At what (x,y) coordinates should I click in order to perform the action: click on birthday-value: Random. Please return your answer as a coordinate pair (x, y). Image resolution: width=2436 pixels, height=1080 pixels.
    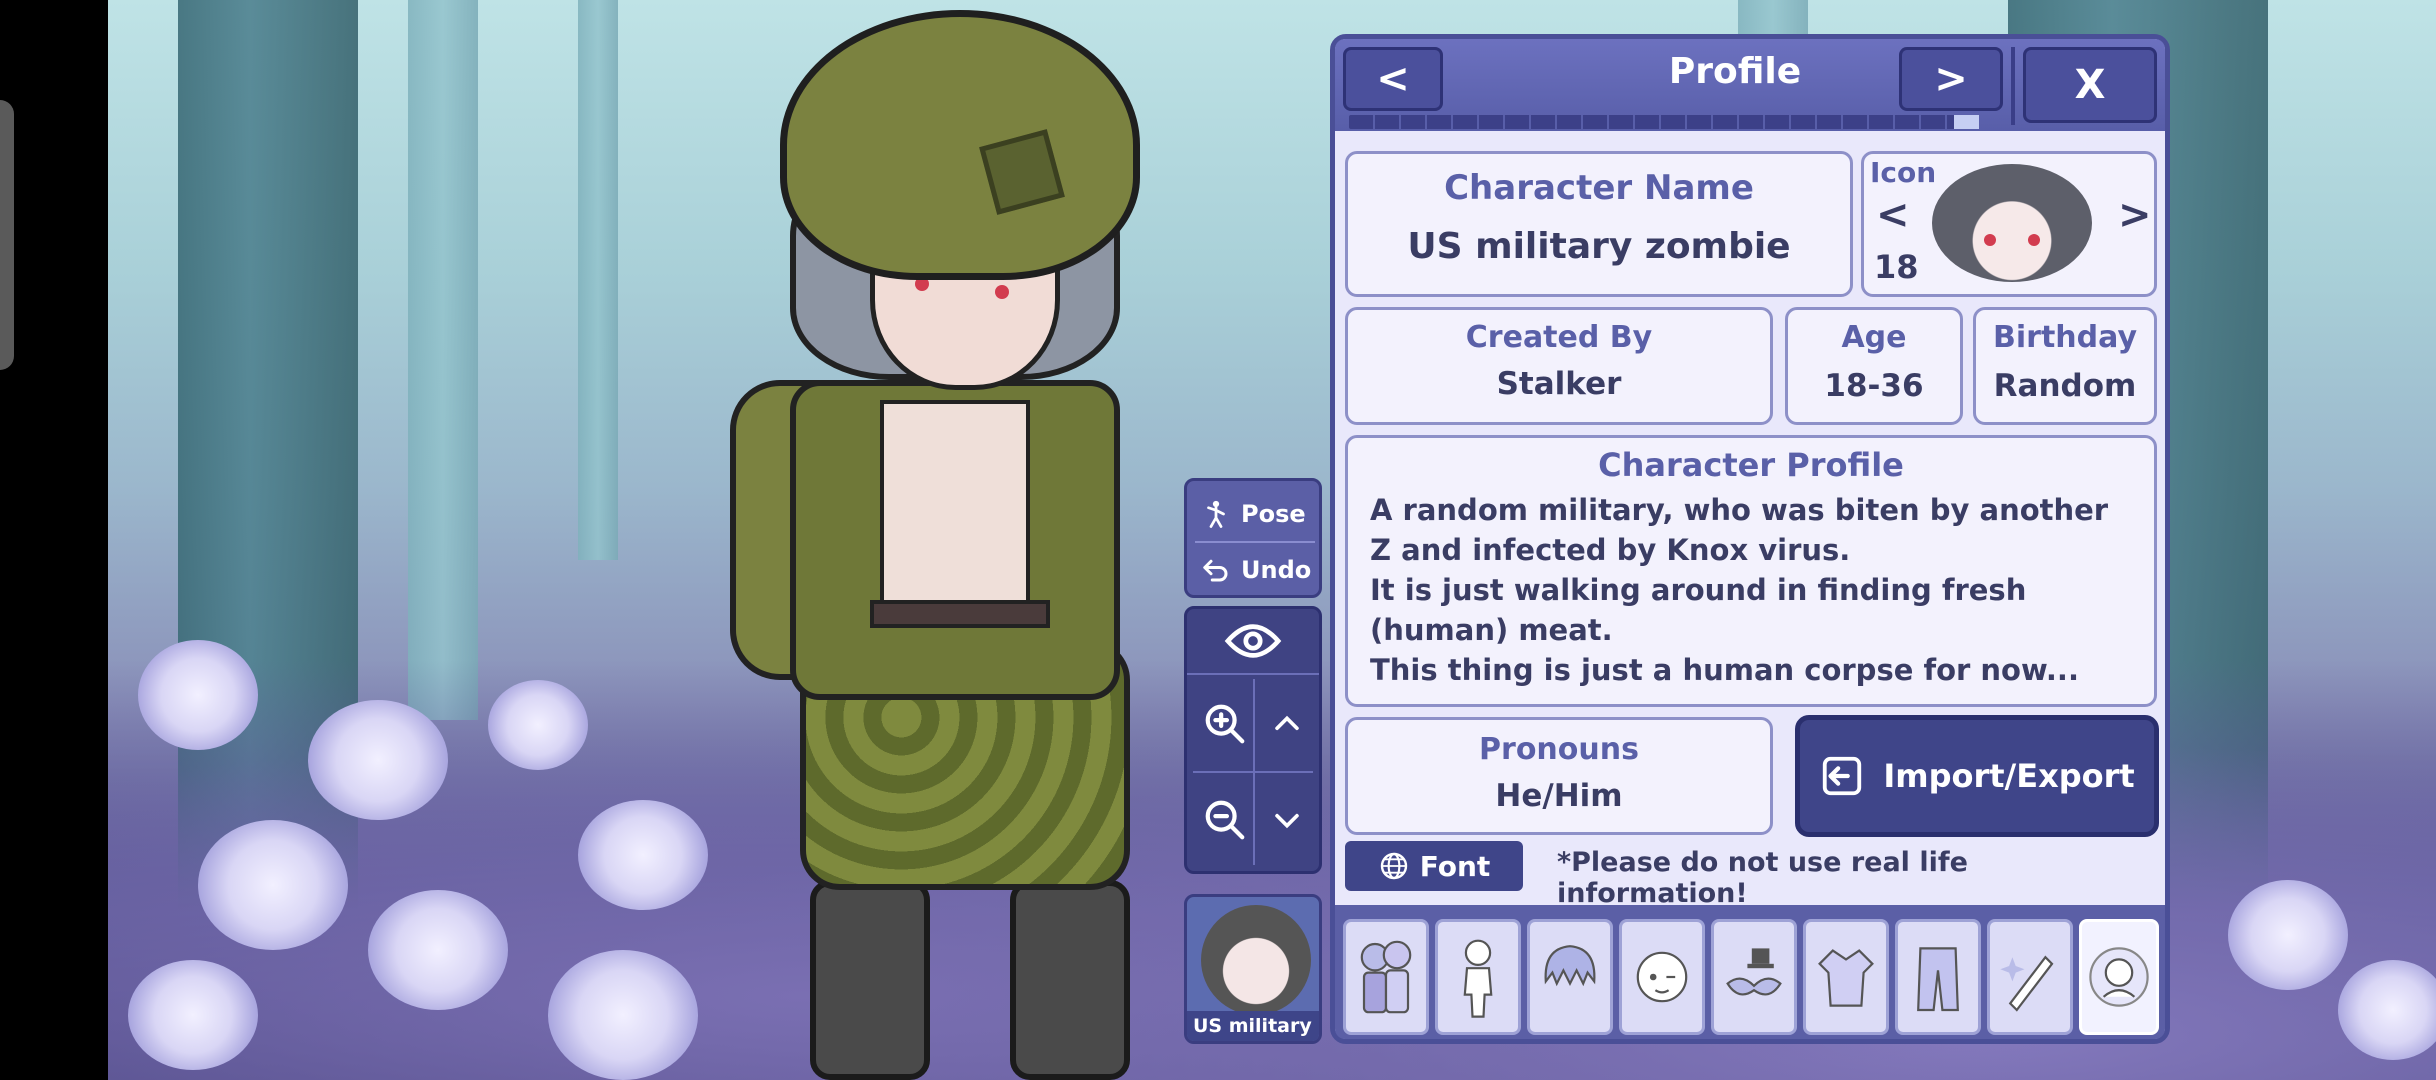
    Looking at the image, I should click on (2065, 386).